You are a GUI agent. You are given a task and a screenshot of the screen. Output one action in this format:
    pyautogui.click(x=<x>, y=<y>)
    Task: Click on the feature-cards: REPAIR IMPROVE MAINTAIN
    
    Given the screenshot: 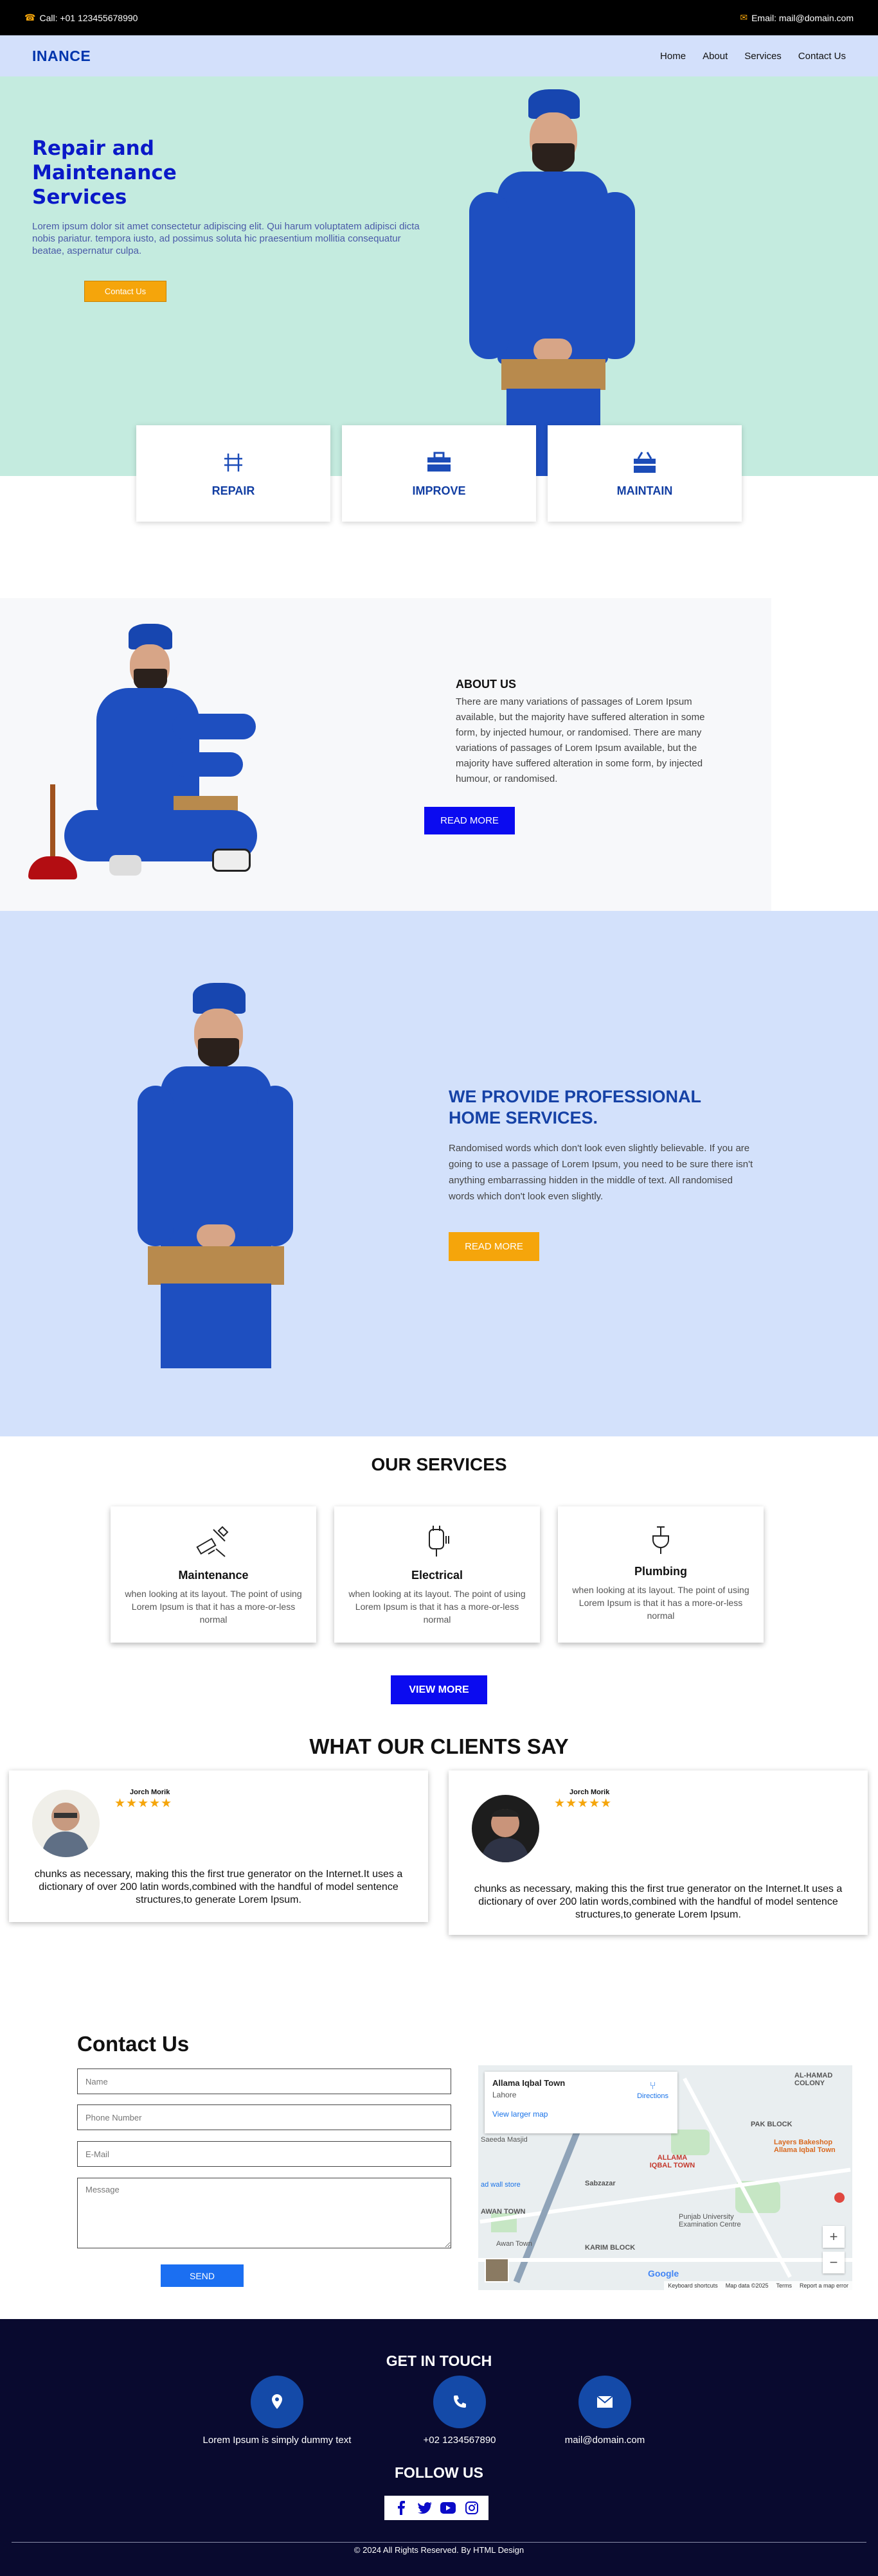 What is the action you would take?
    pyautogui.click(x=439, y=473)
    